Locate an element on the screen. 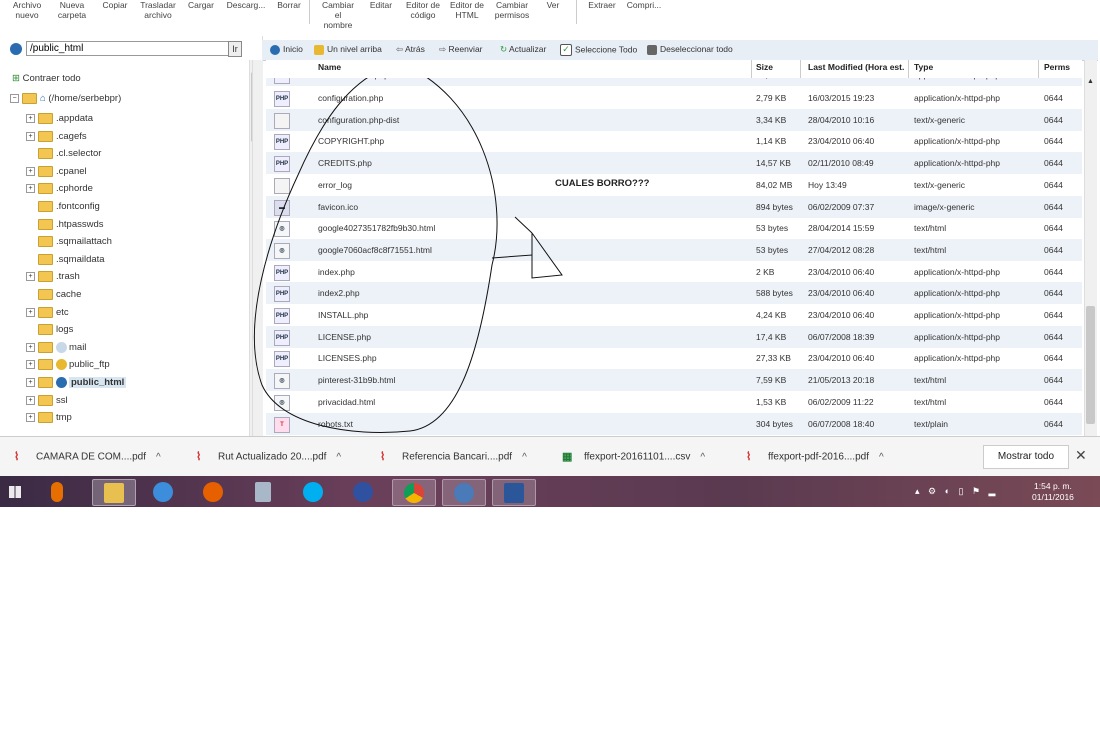  tree-item: + .cpanel is located at coordinates (56, 172).